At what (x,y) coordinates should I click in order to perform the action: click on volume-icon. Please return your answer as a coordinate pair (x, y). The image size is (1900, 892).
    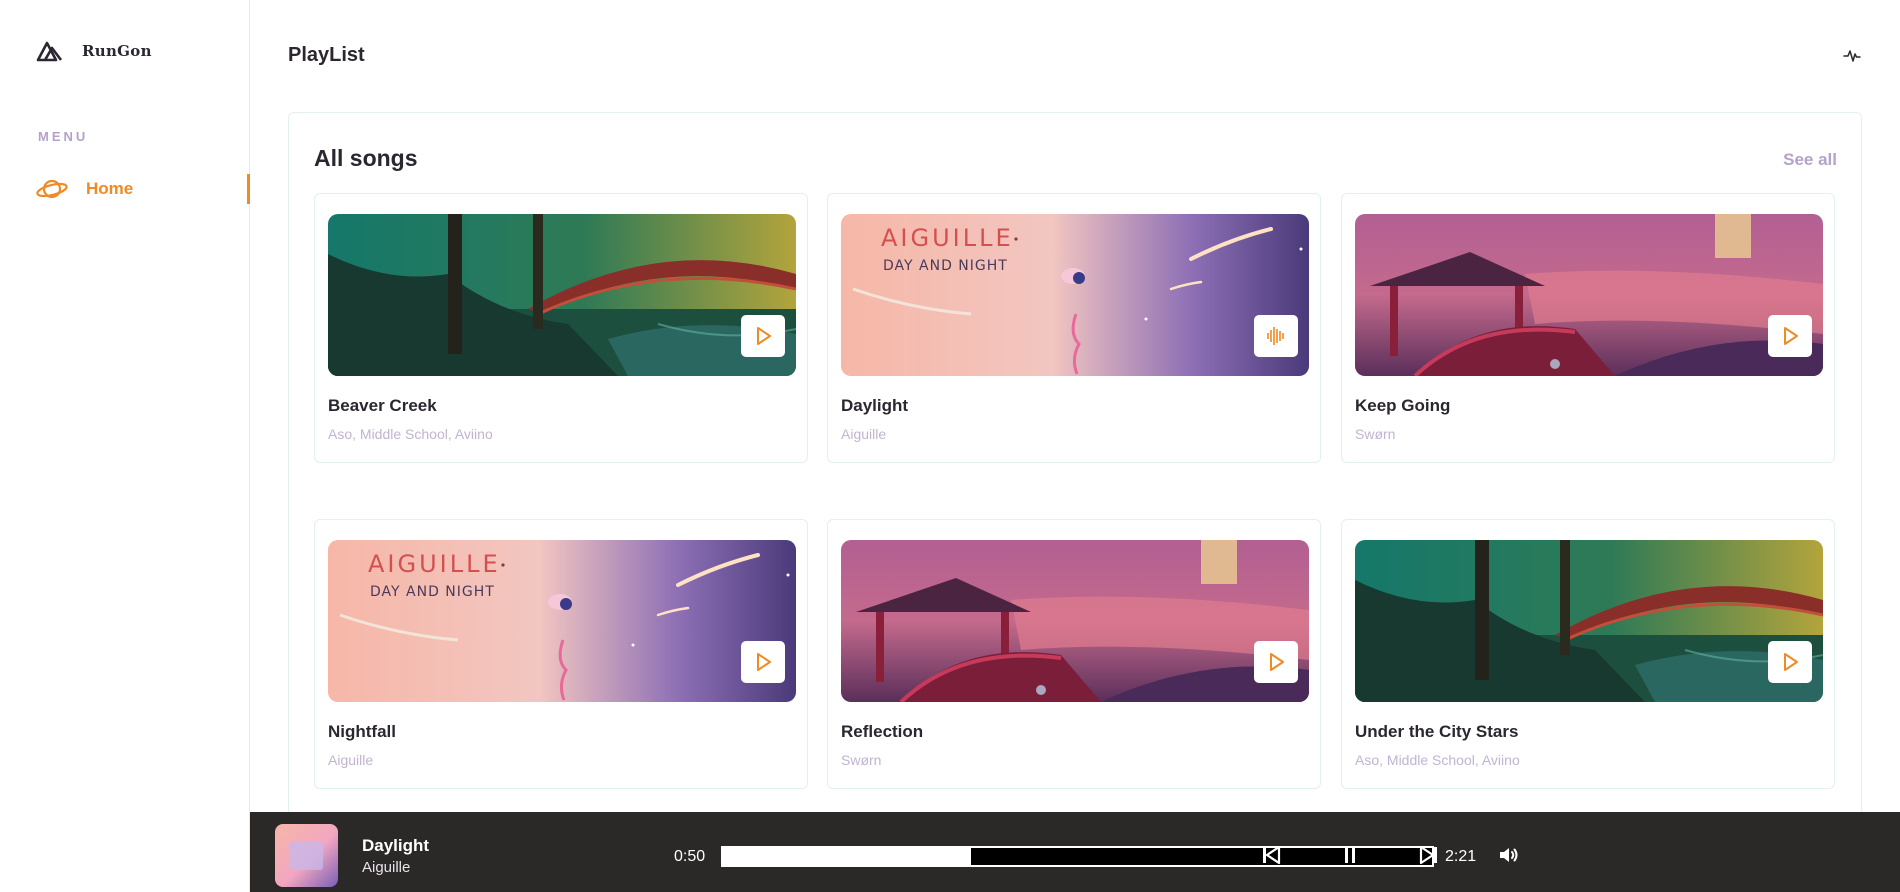
    Looking at the image, I should click on (1509, 855).